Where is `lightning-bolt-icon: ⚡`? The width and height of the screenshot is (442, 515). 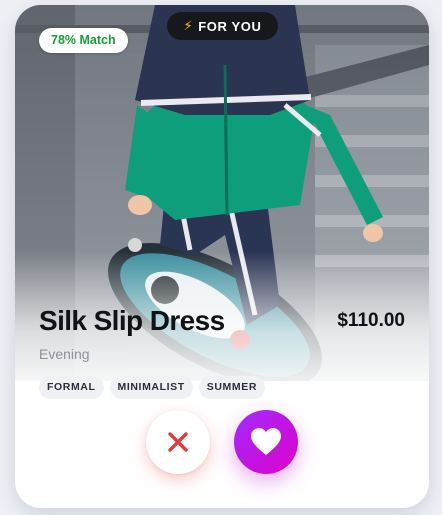
lightning-bolt-icon: ⚡ is located at coordinates (188, 25).